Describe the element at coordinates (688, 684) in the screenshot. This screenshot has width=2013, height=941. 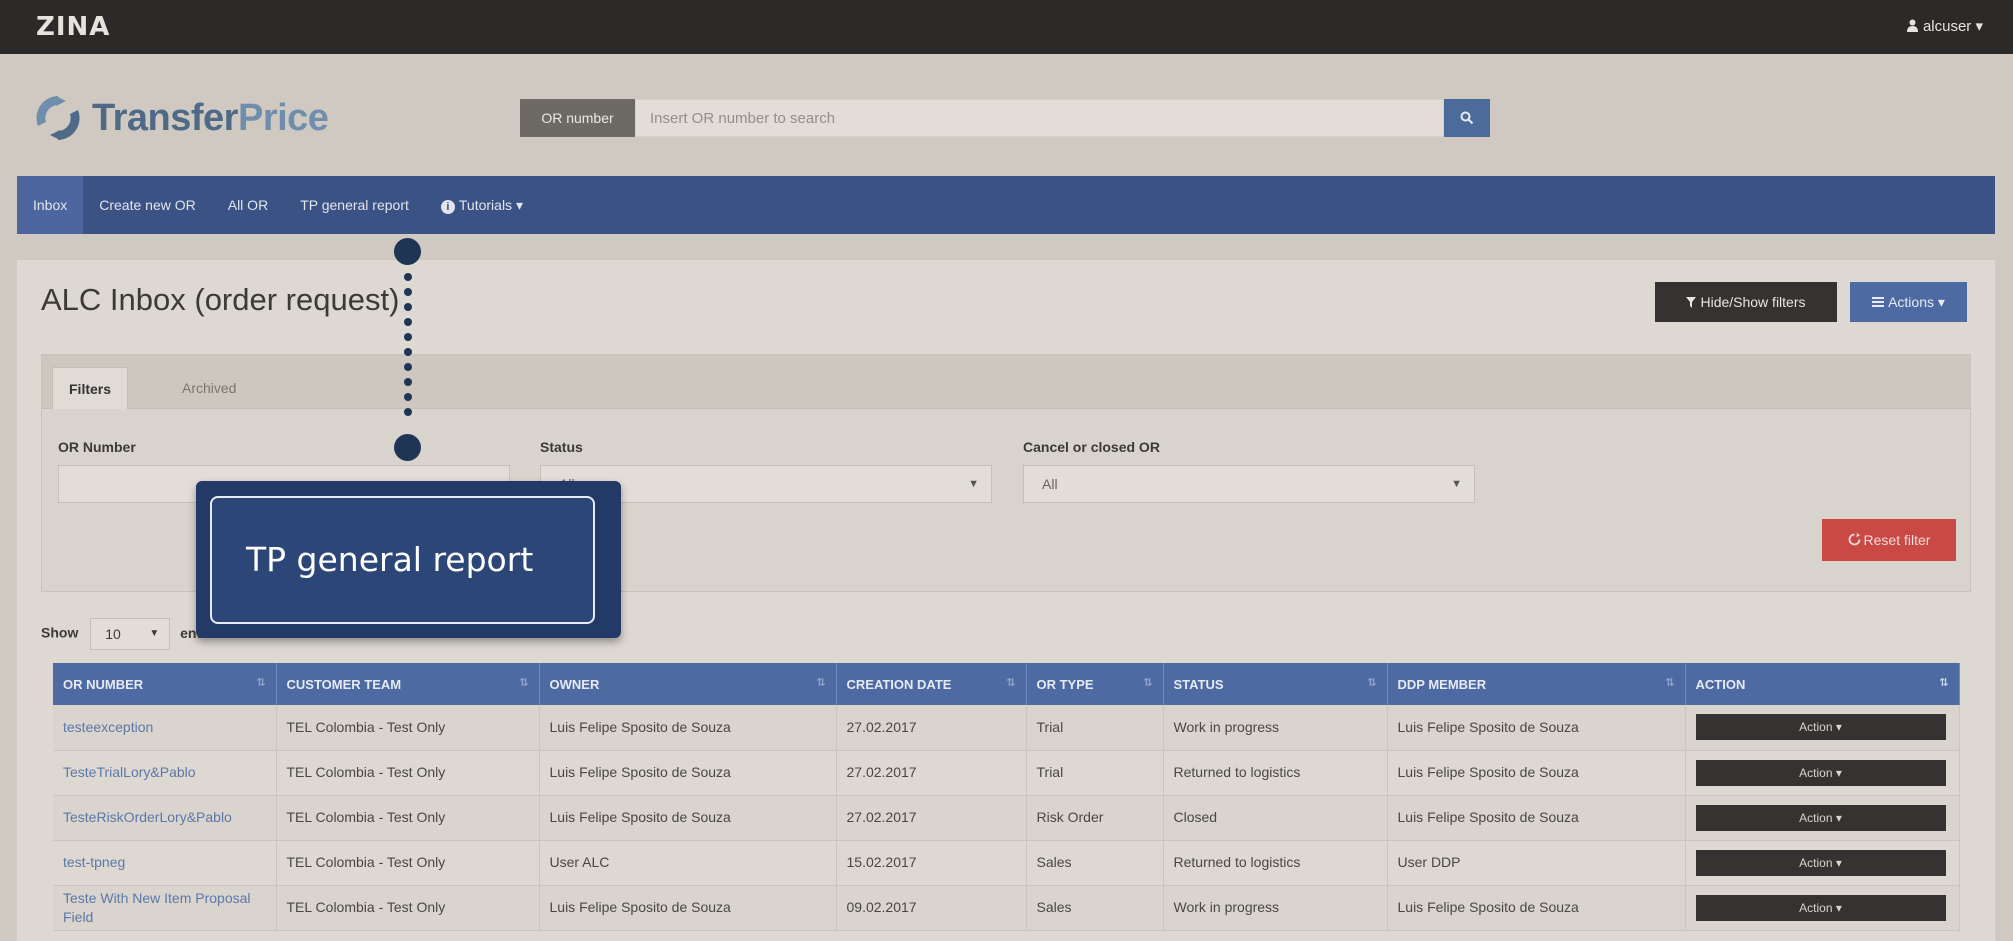
I see `col-owner: OWNER ⇅` at that location.